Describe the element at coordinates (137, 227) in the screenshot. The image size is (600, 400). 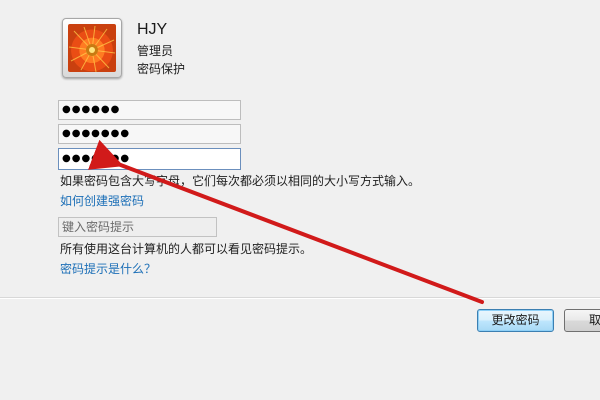
I see `password-hint-input: 键入密码提示` at that location.